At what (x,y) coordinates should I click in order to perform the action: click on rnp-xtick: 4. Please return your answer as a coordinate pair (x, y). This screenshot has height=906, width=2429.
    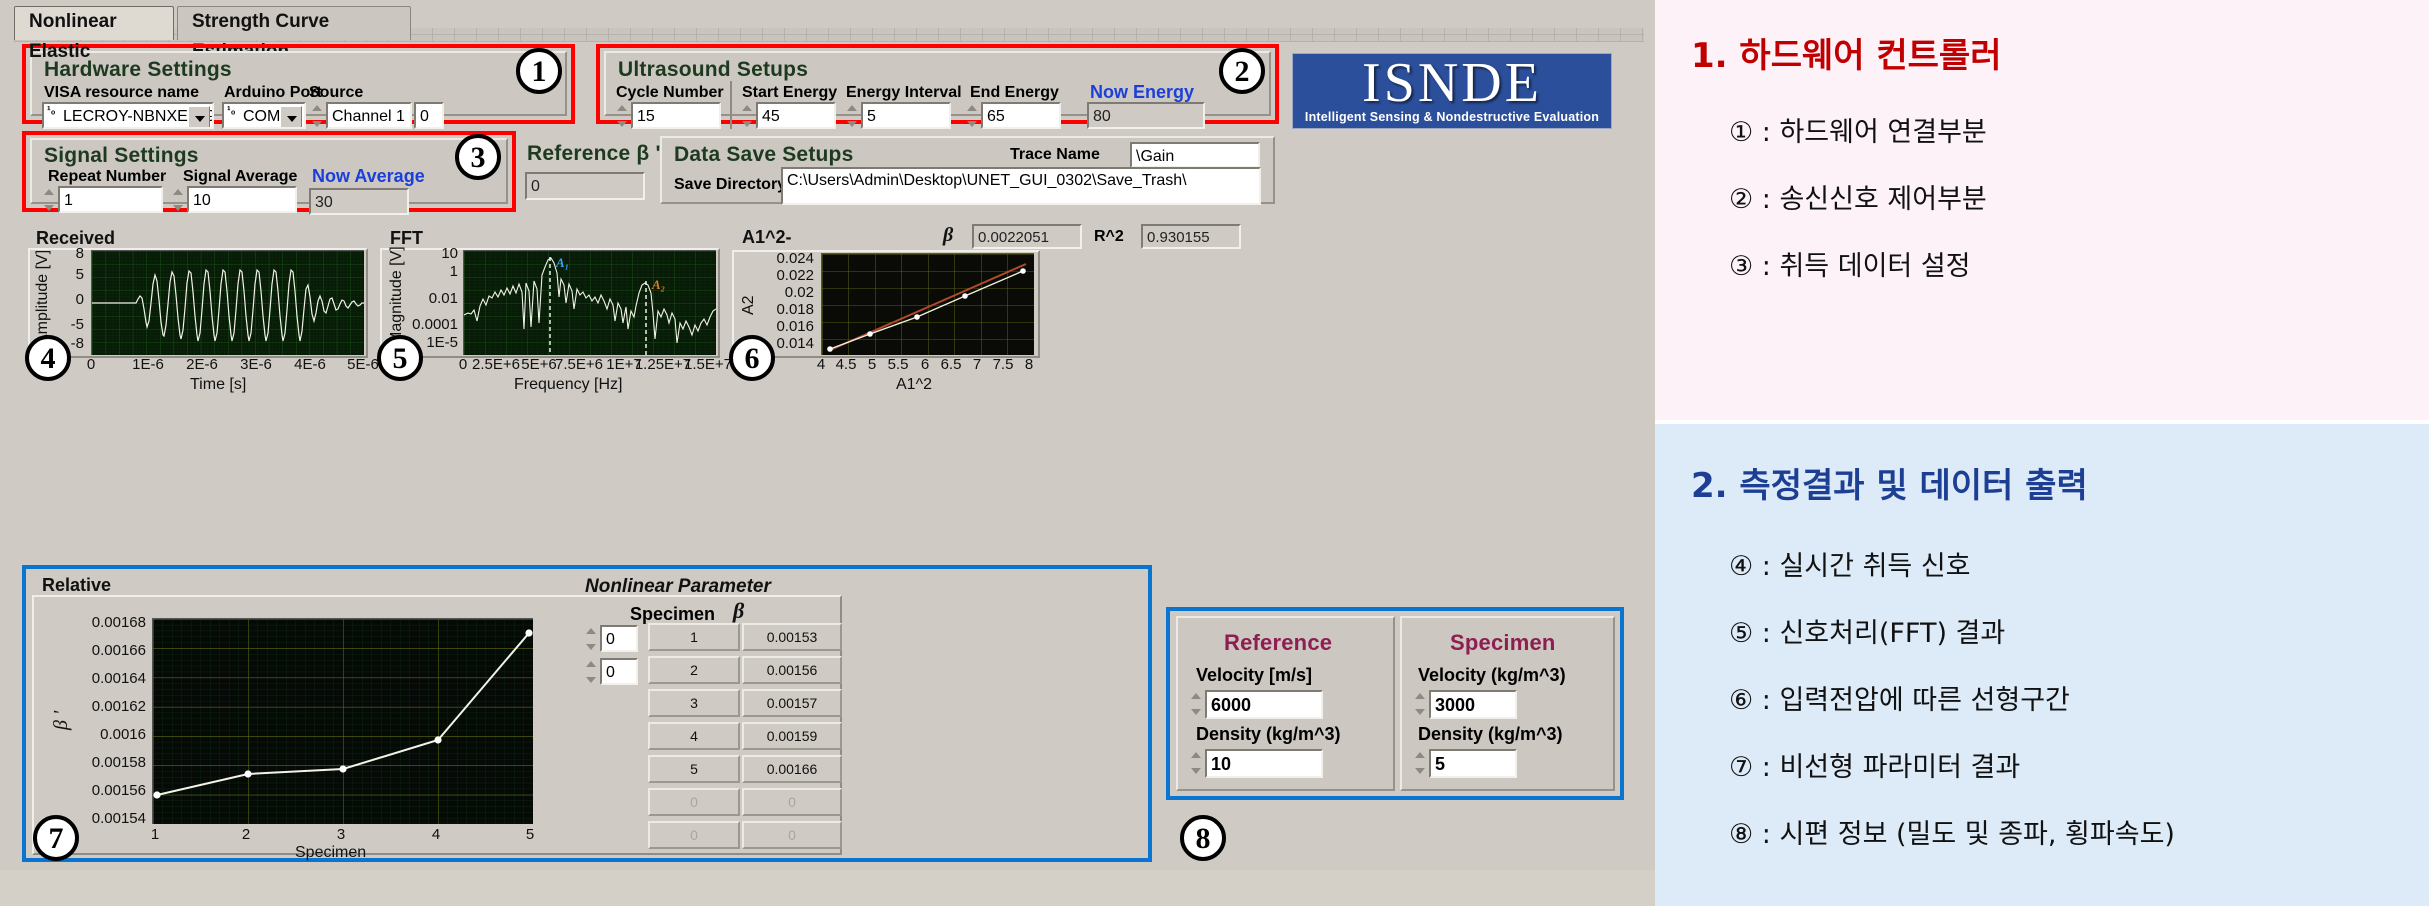
    Looking at the image, I should click on (436, 834).